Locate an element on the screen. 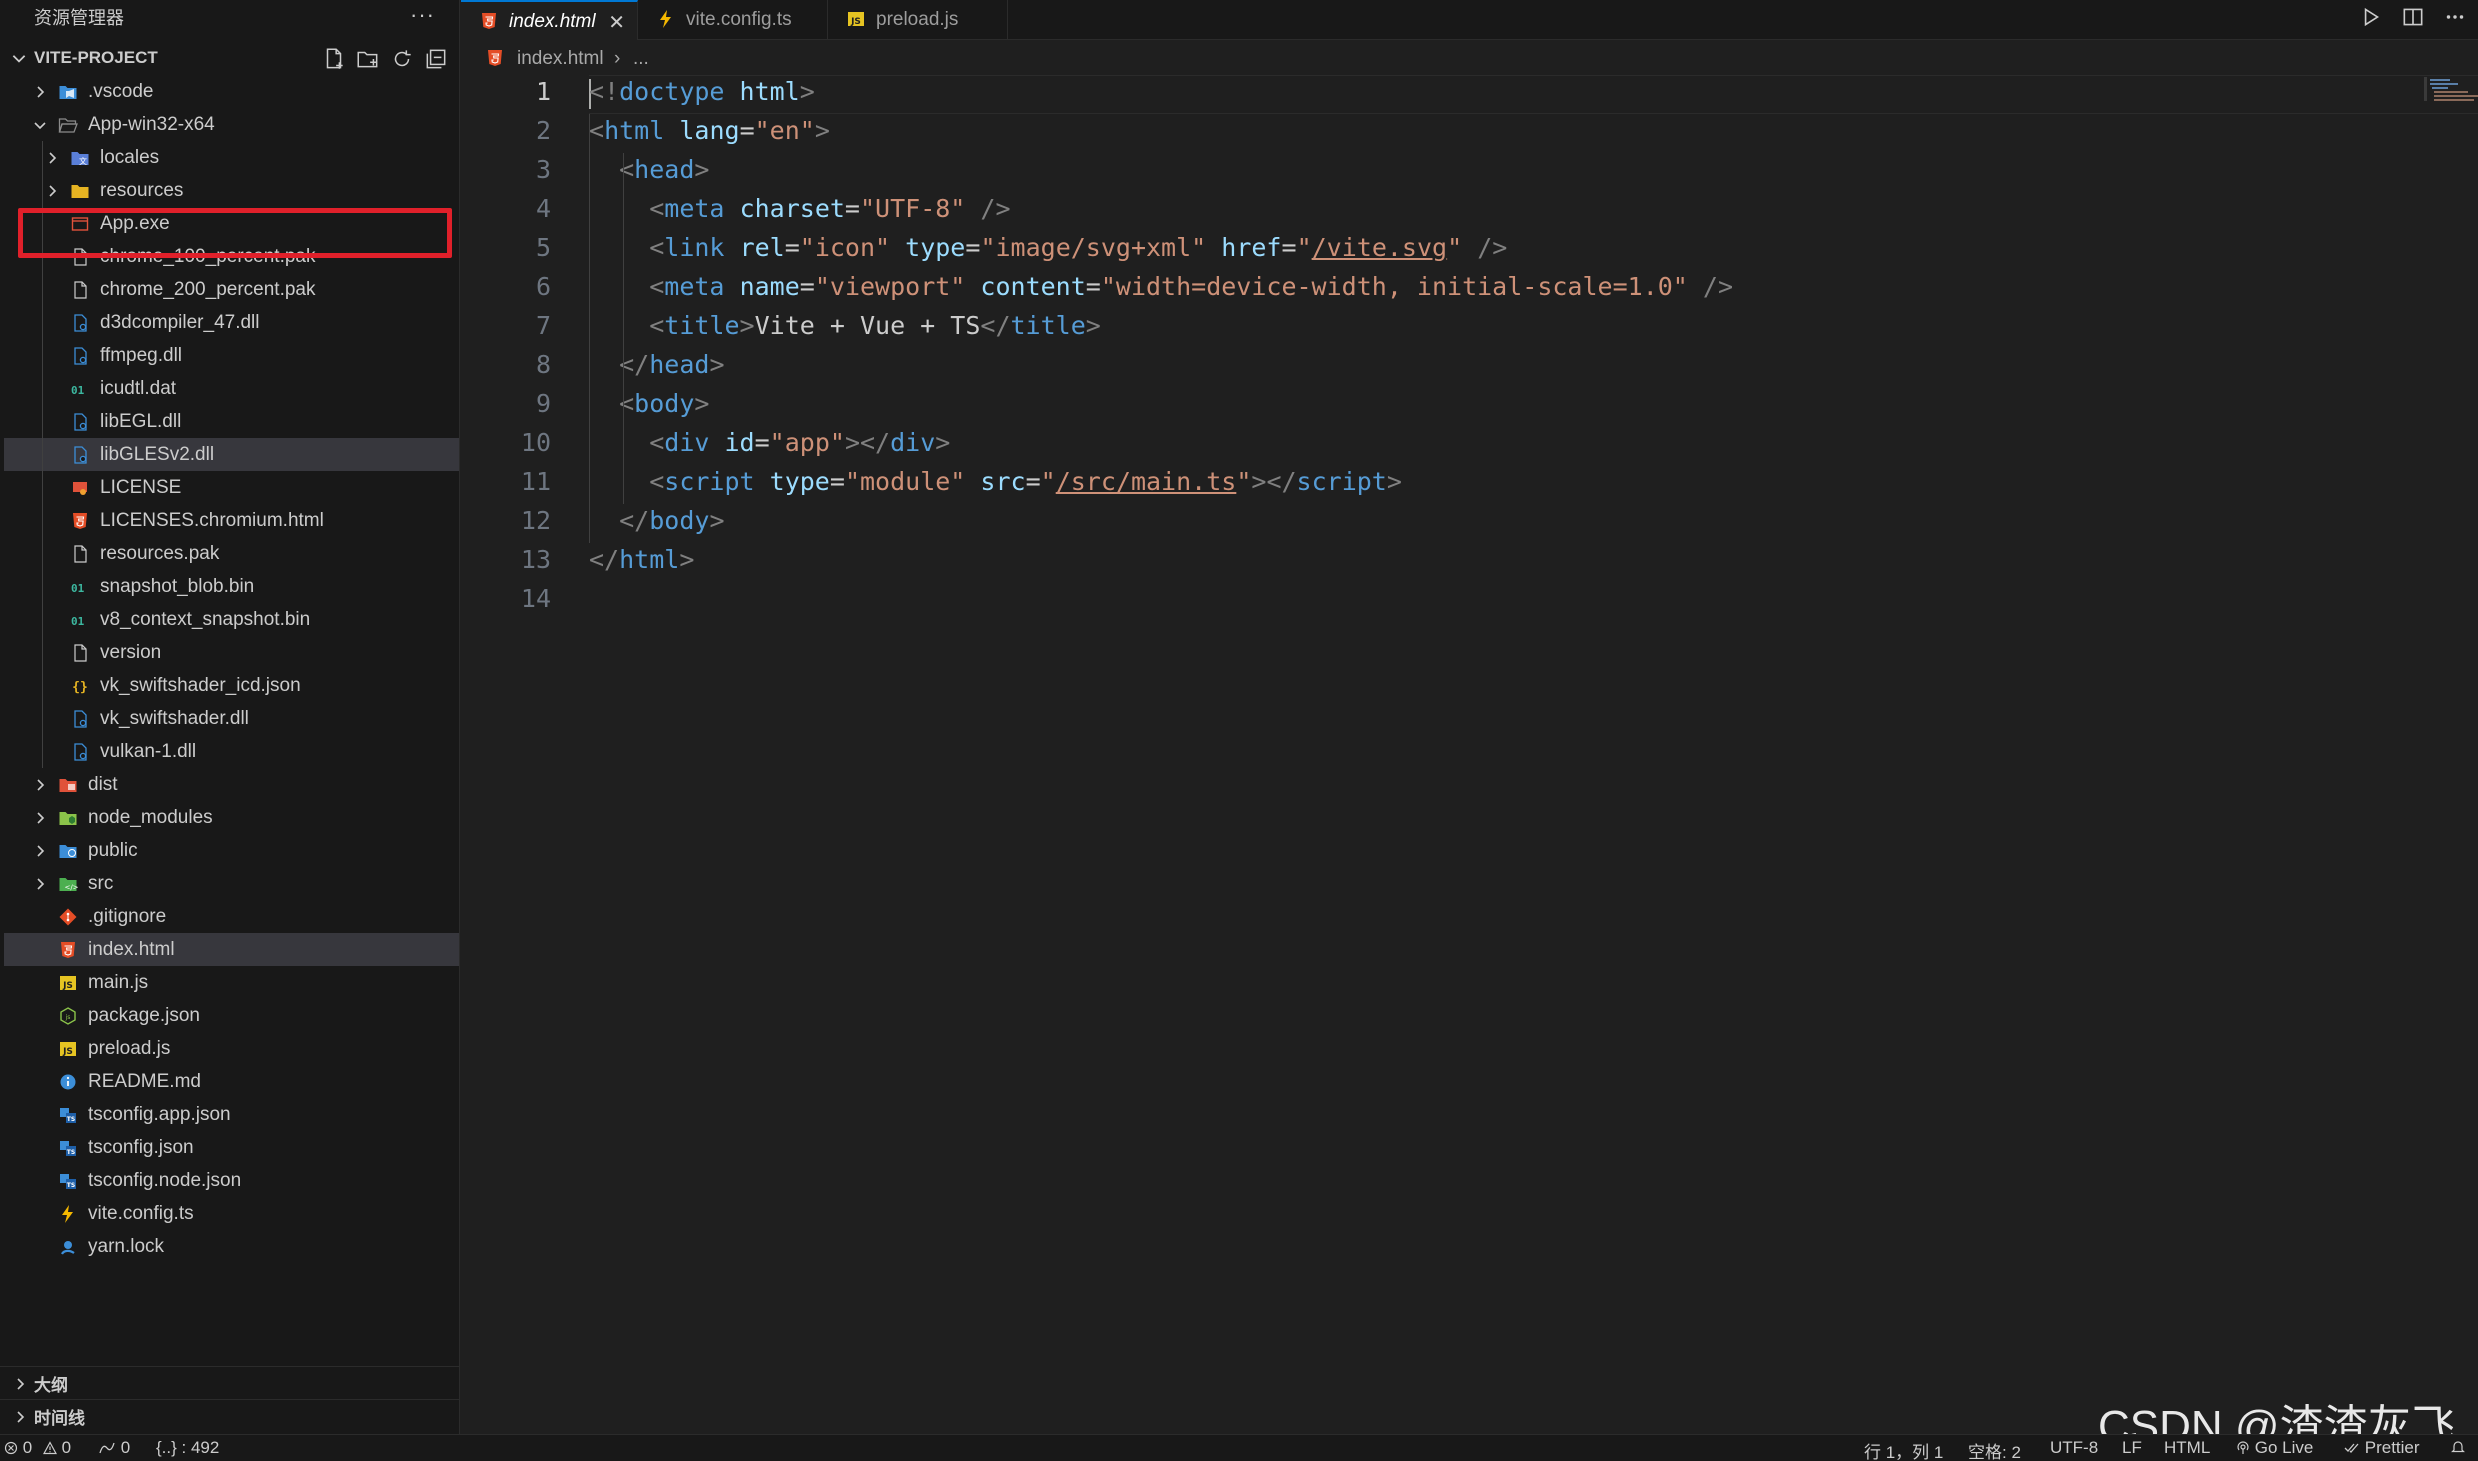 The width and height of the screenshot is (2478, 1461). problems-indicator: 0 0 is located at coordinates (37, 1448).